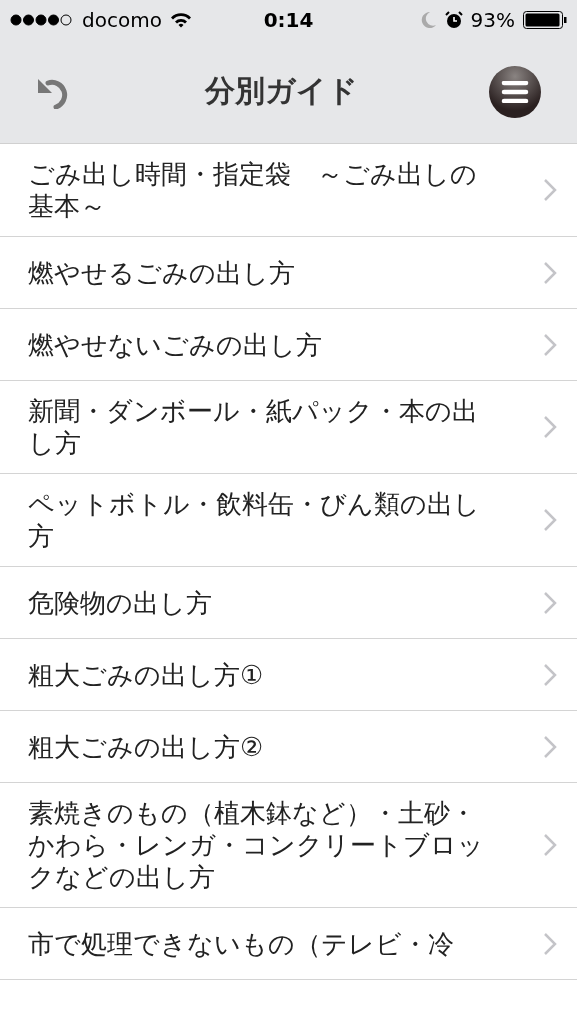 The width and height of the screenshot is (577, 1024). What do you see at coordinates (288, 345) in the screenshot?
I see `guide-list-item: 燃やせないごみの出し方` at bounding box center [288, 345].